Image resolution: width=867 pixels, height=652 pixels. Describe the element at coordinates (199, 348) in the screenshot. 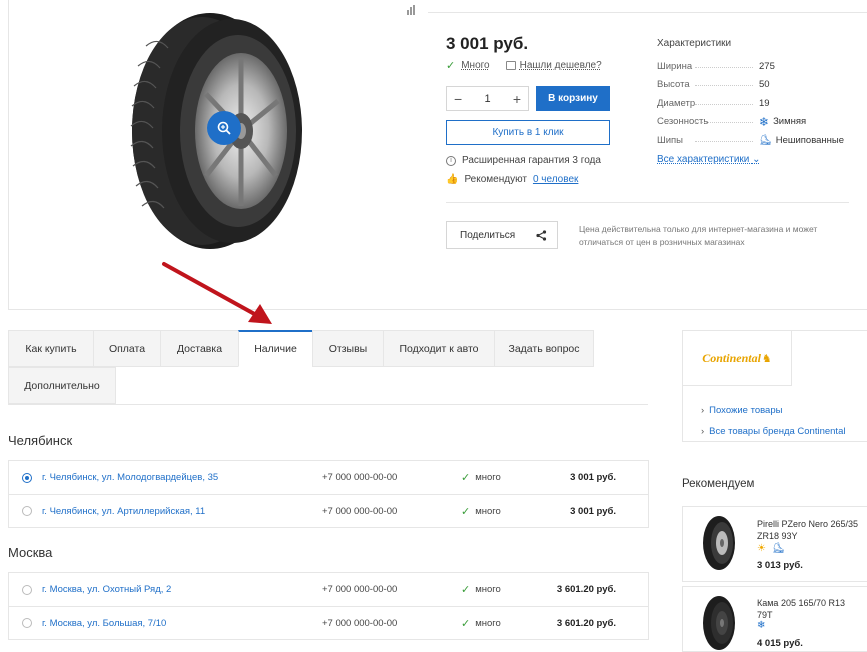

I see `tab-delivery: Доставка` at that location.